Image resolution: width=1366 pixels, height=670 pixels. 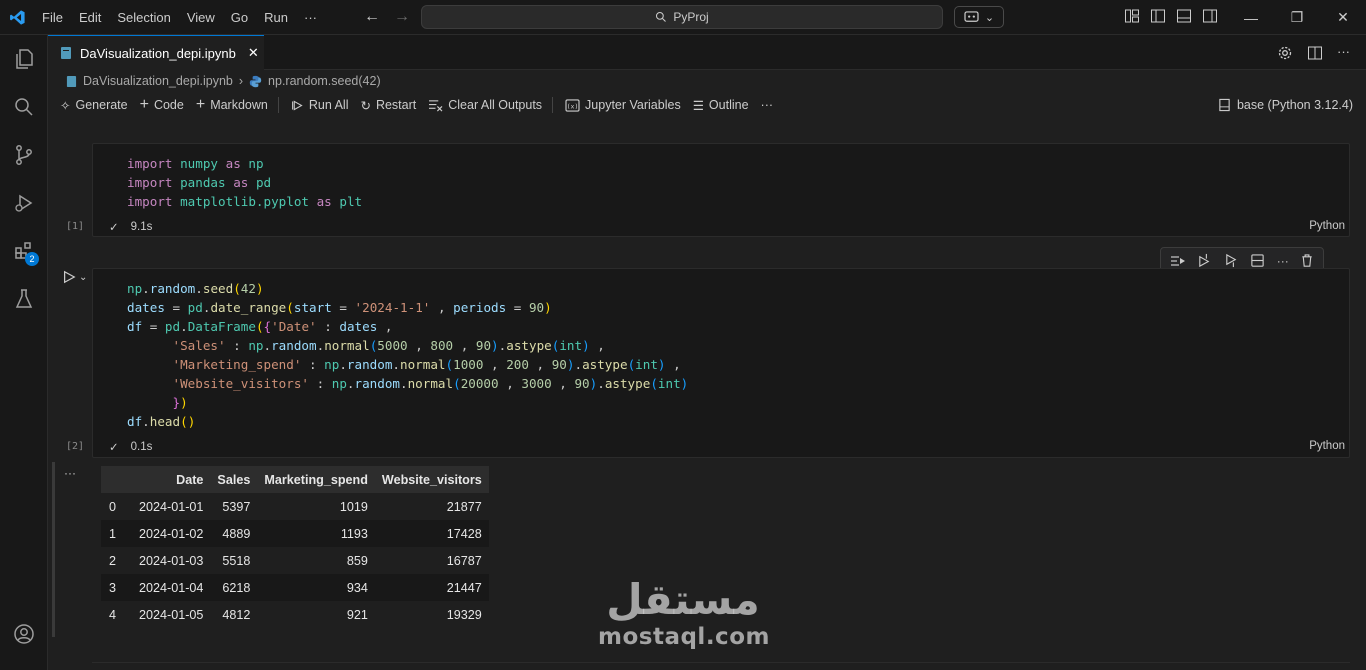 I want to click on clear-outputs-label: Clear All Outputs, so click(x=495, y=105).